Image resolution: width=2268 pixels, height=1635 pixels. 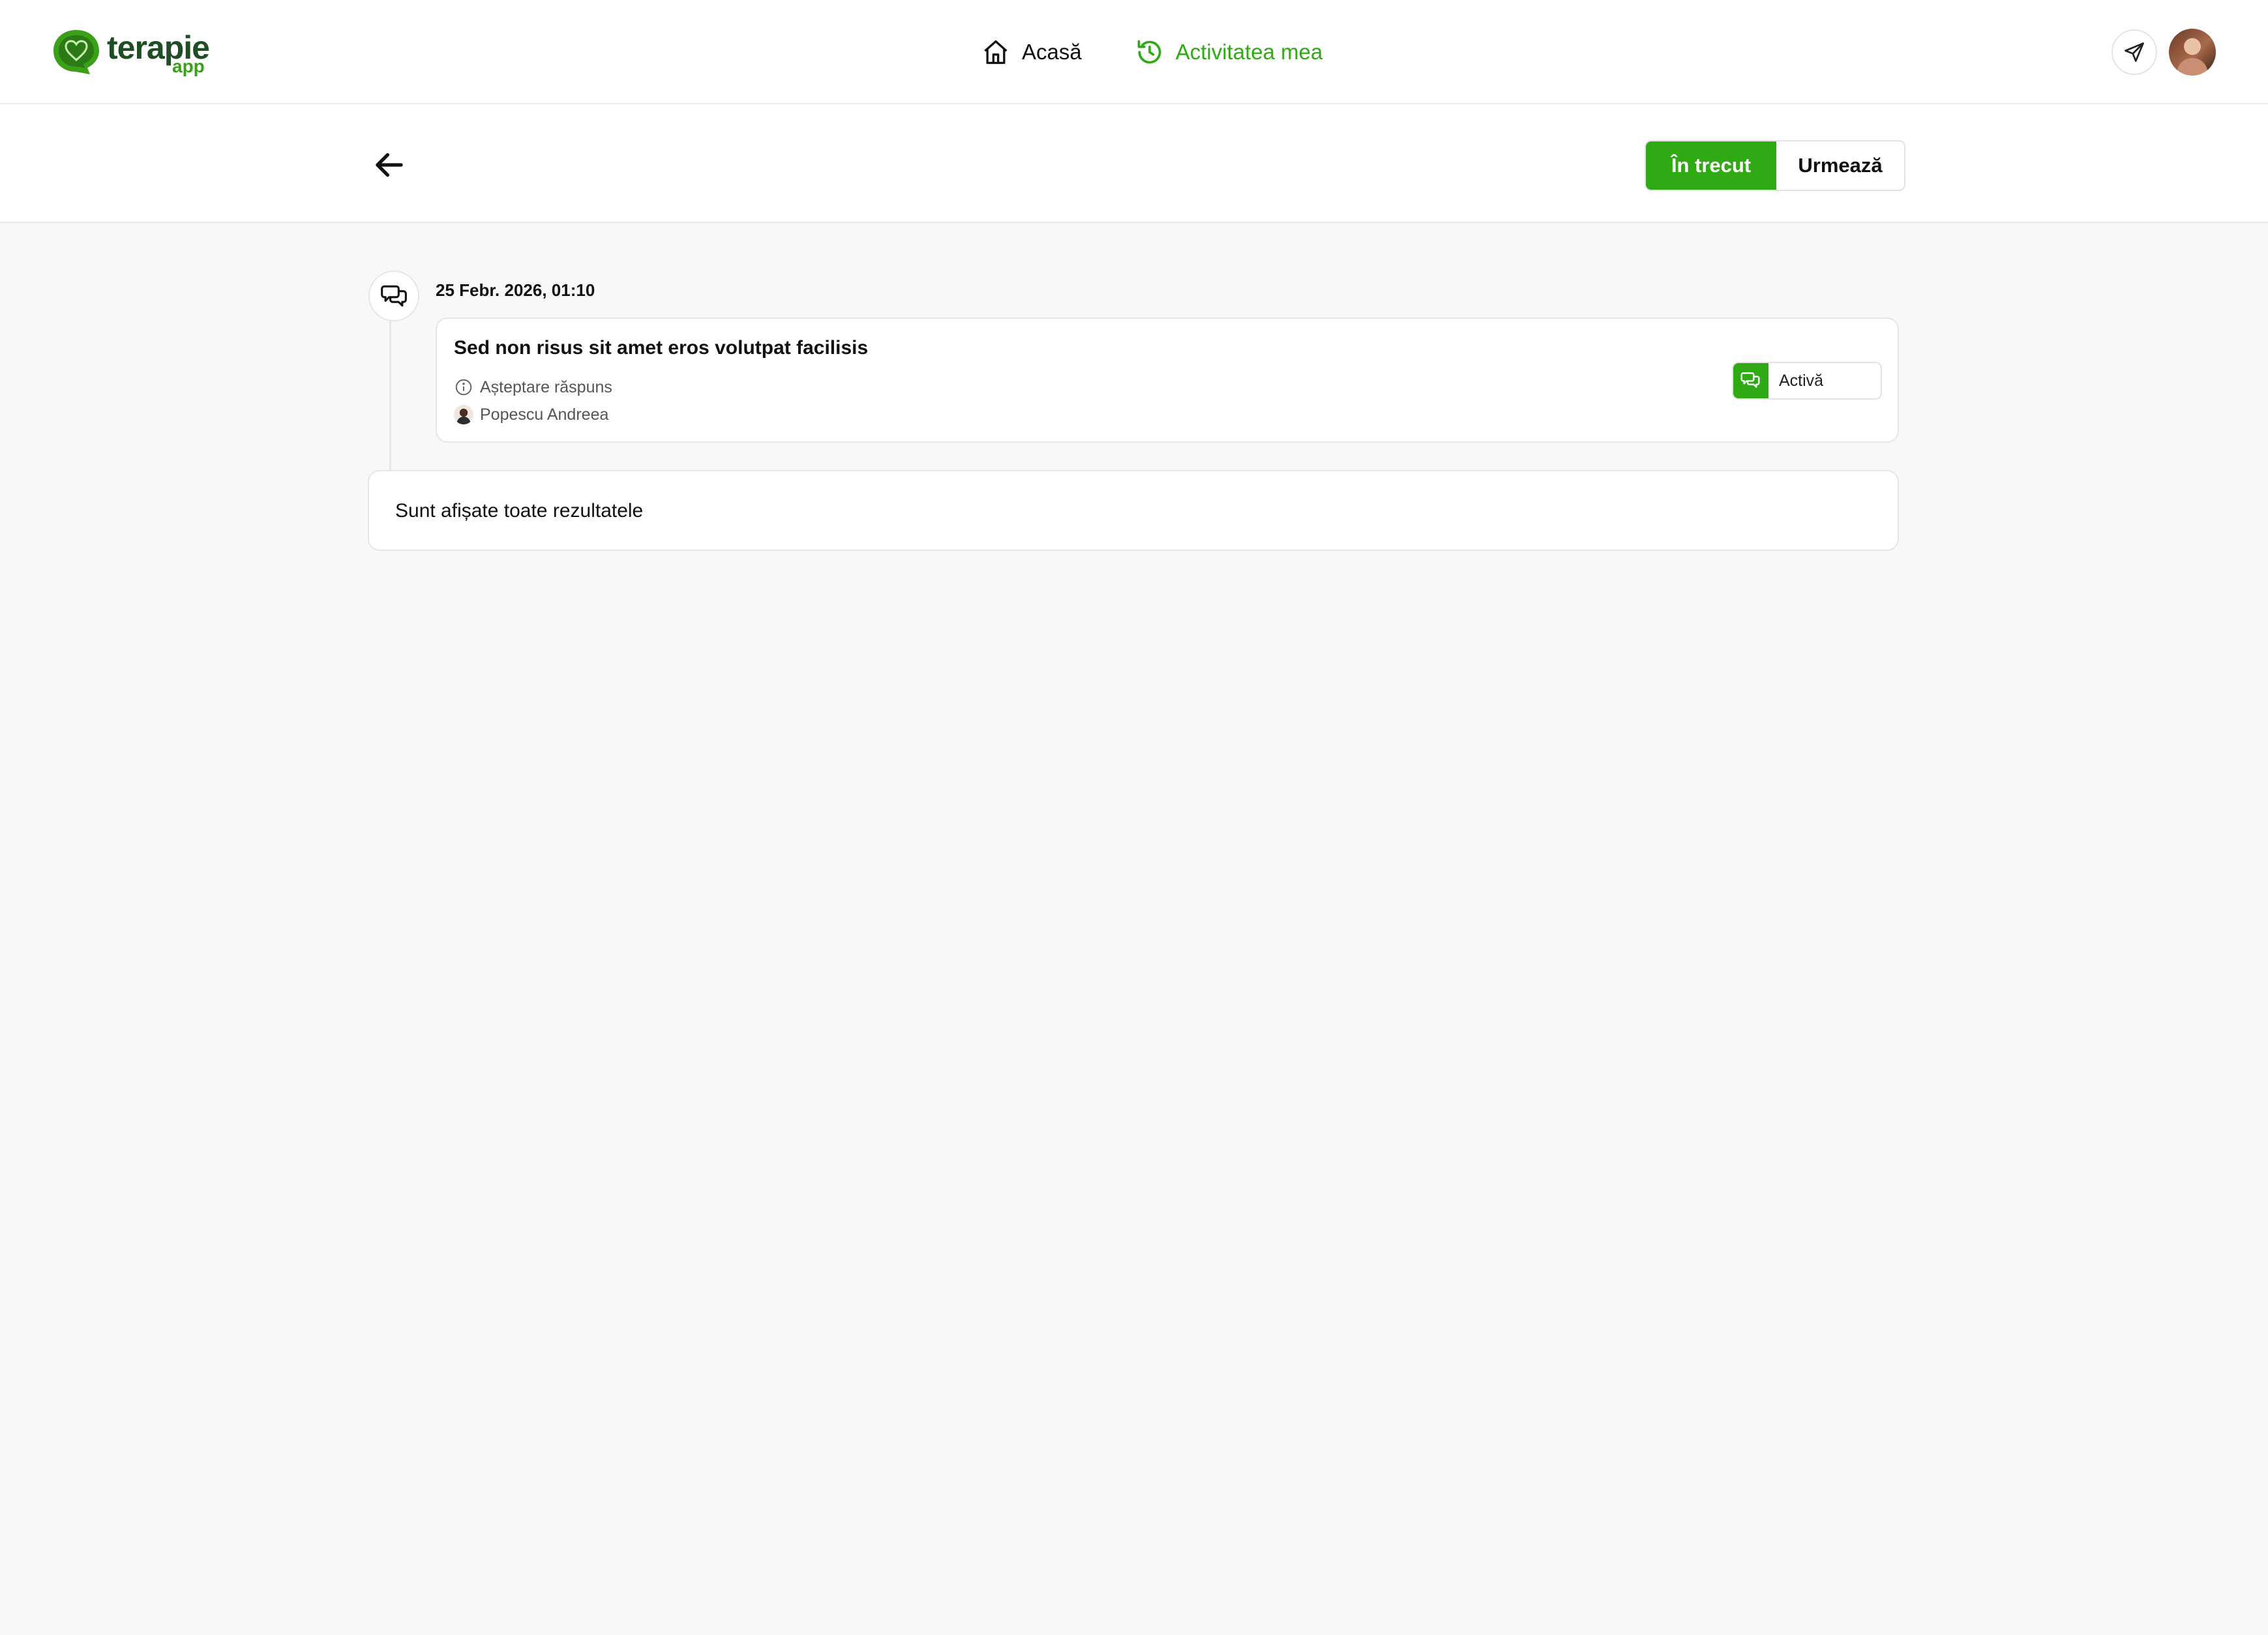 I want to click on nav-item-my-activity: Activitatea mea, so click(x=1229, y=52).